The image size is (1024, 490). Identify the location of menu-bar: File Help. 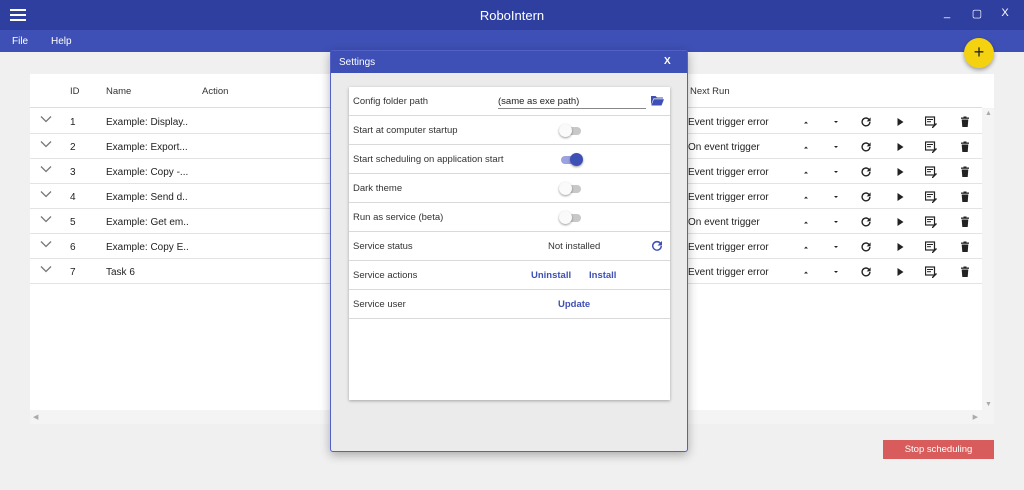
(512, 41).